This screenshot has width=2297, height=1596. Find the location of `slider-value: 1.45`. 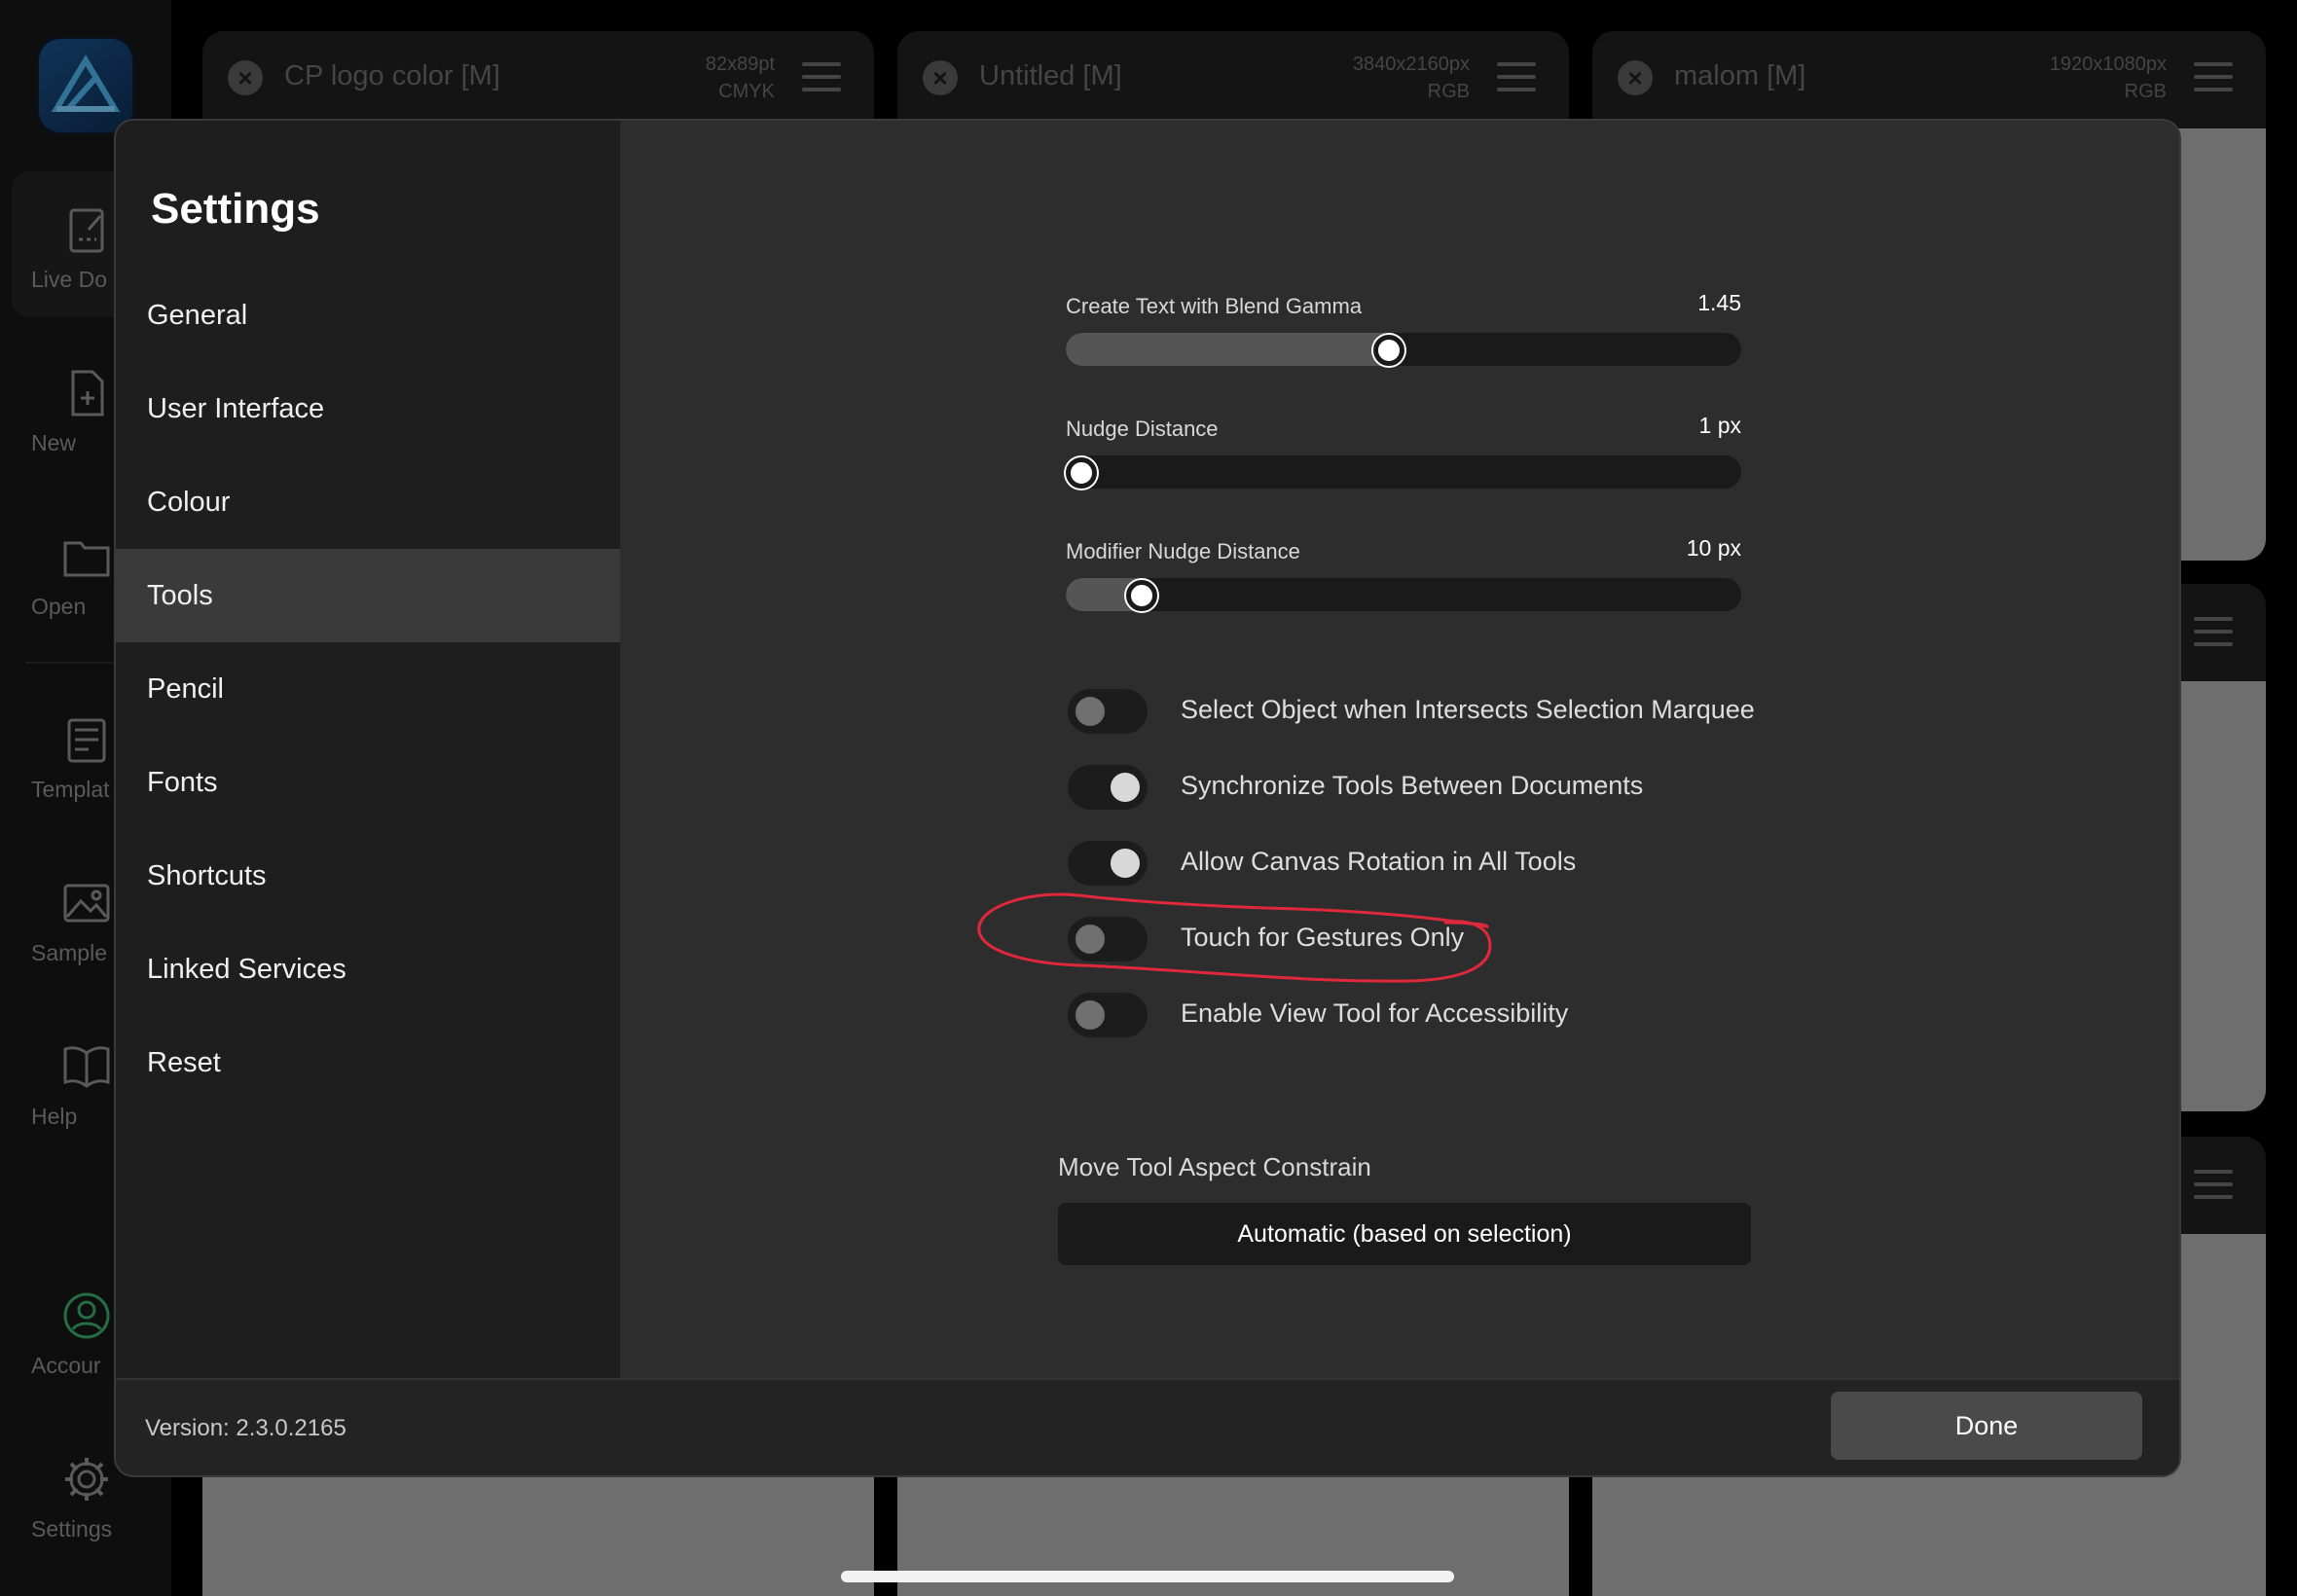

slider-value: 1.45 is located at coordinates (1719, 302).